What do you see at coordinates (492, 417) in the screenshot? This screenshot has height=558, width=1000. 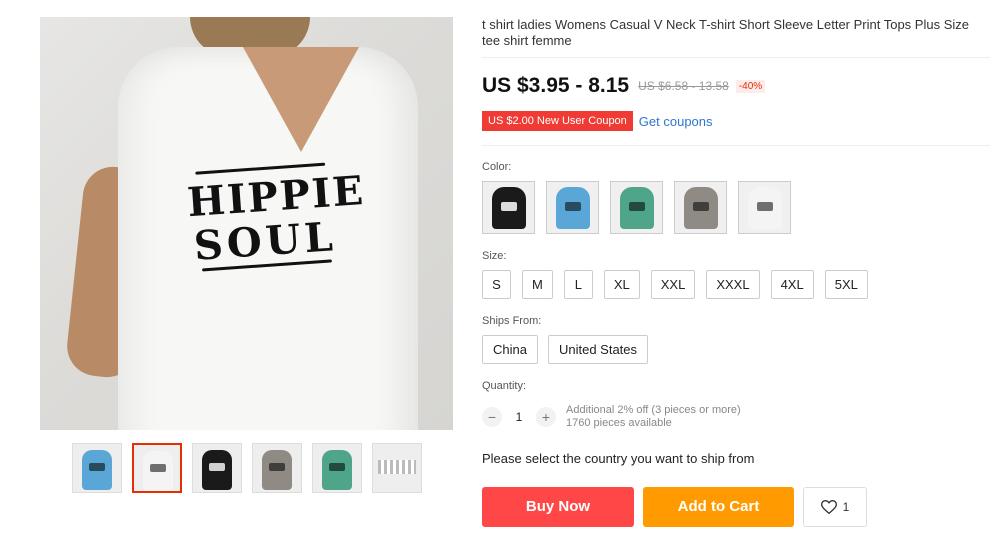 I see `quantity-decrease-button: −` at bounding box center [492, 417].